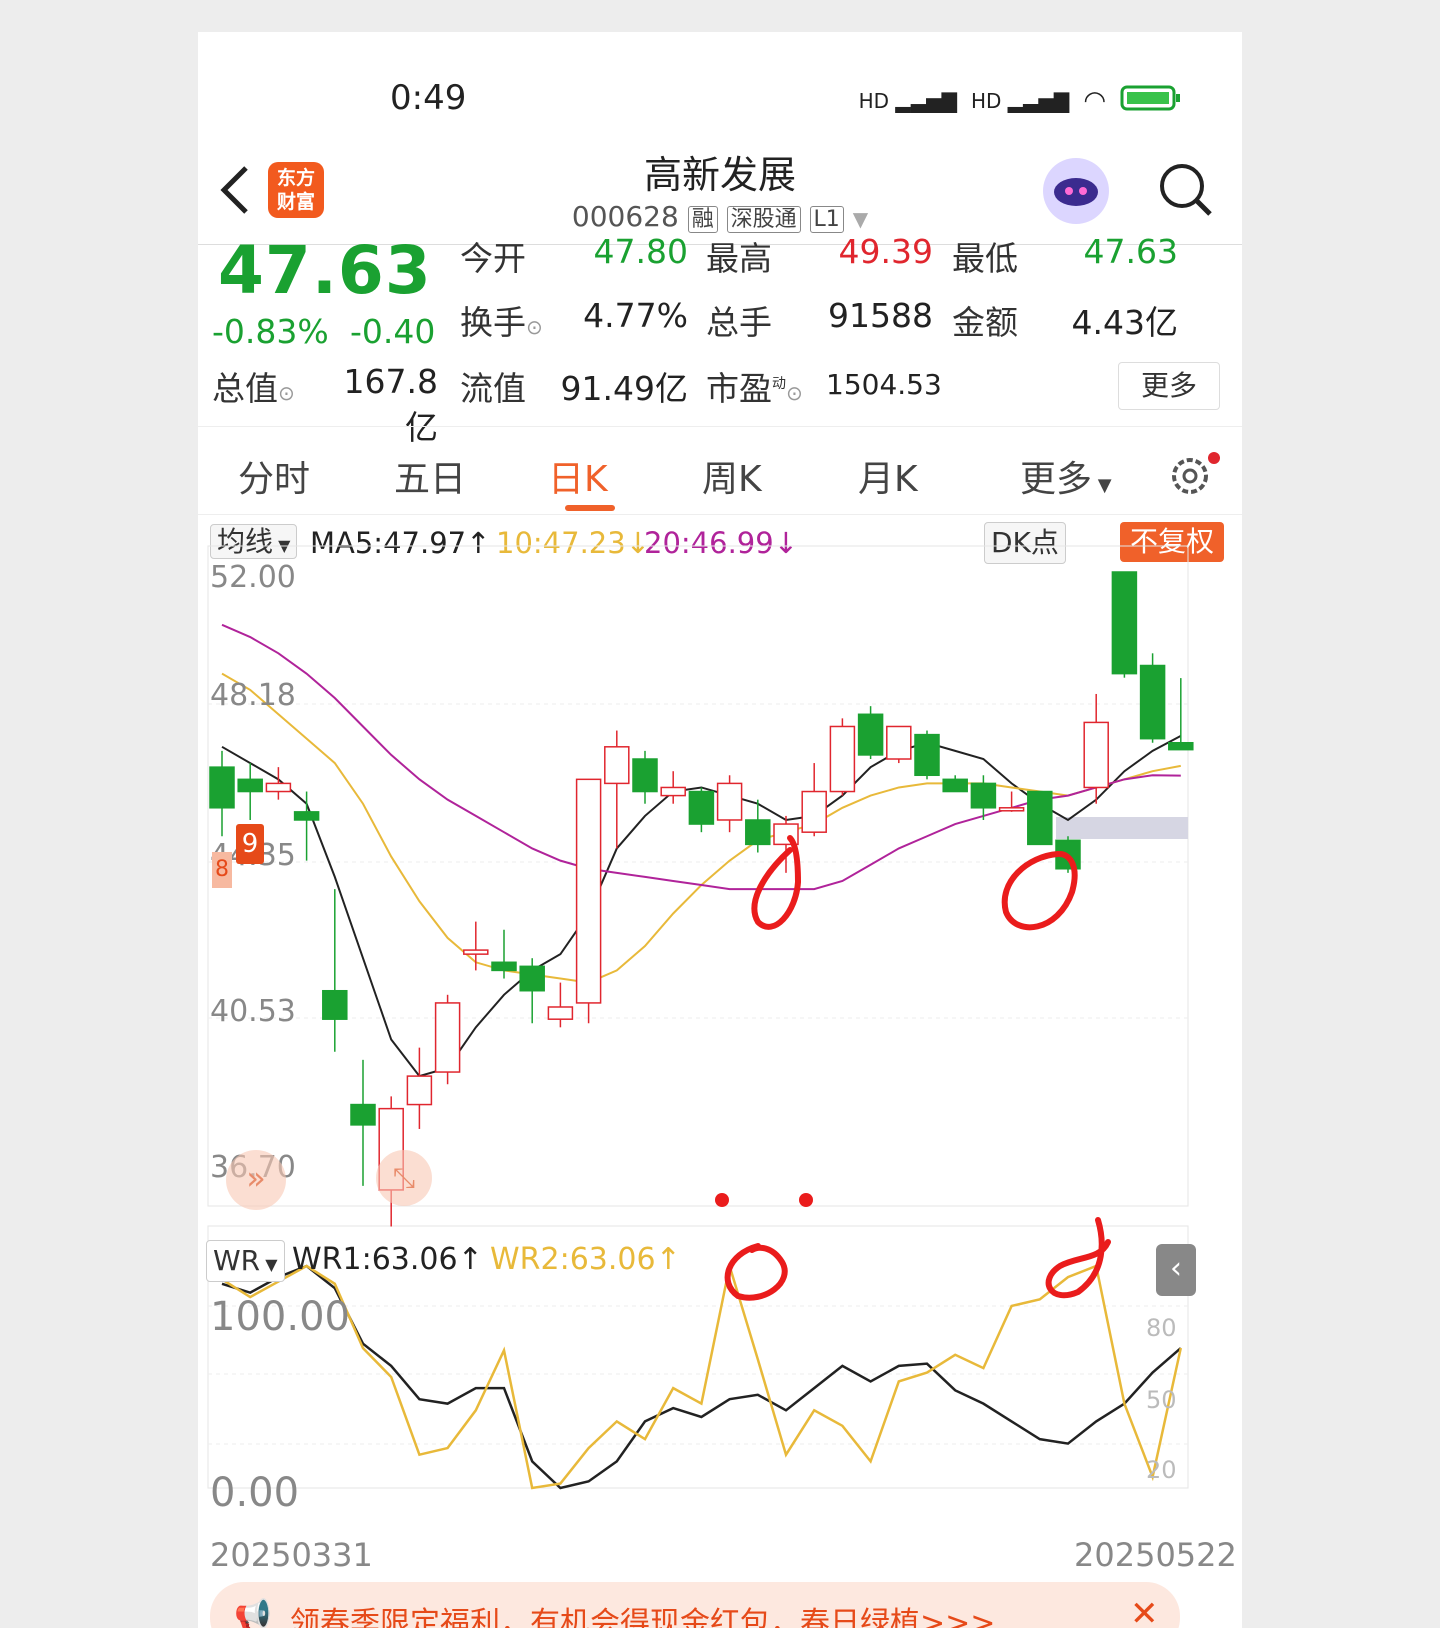  Describe the element at coordinates (585, 1259) in the screenshot. I see `wr2-label: WR2:63.06↑` at that location.